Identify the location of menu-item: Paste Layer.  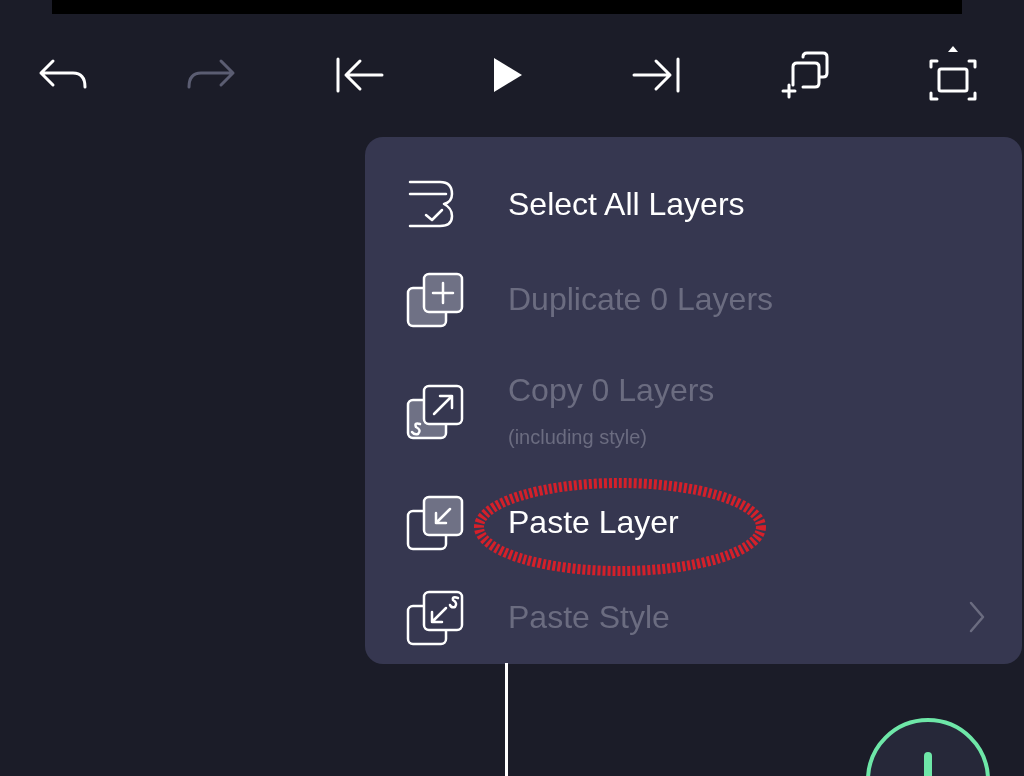
(693, 522).